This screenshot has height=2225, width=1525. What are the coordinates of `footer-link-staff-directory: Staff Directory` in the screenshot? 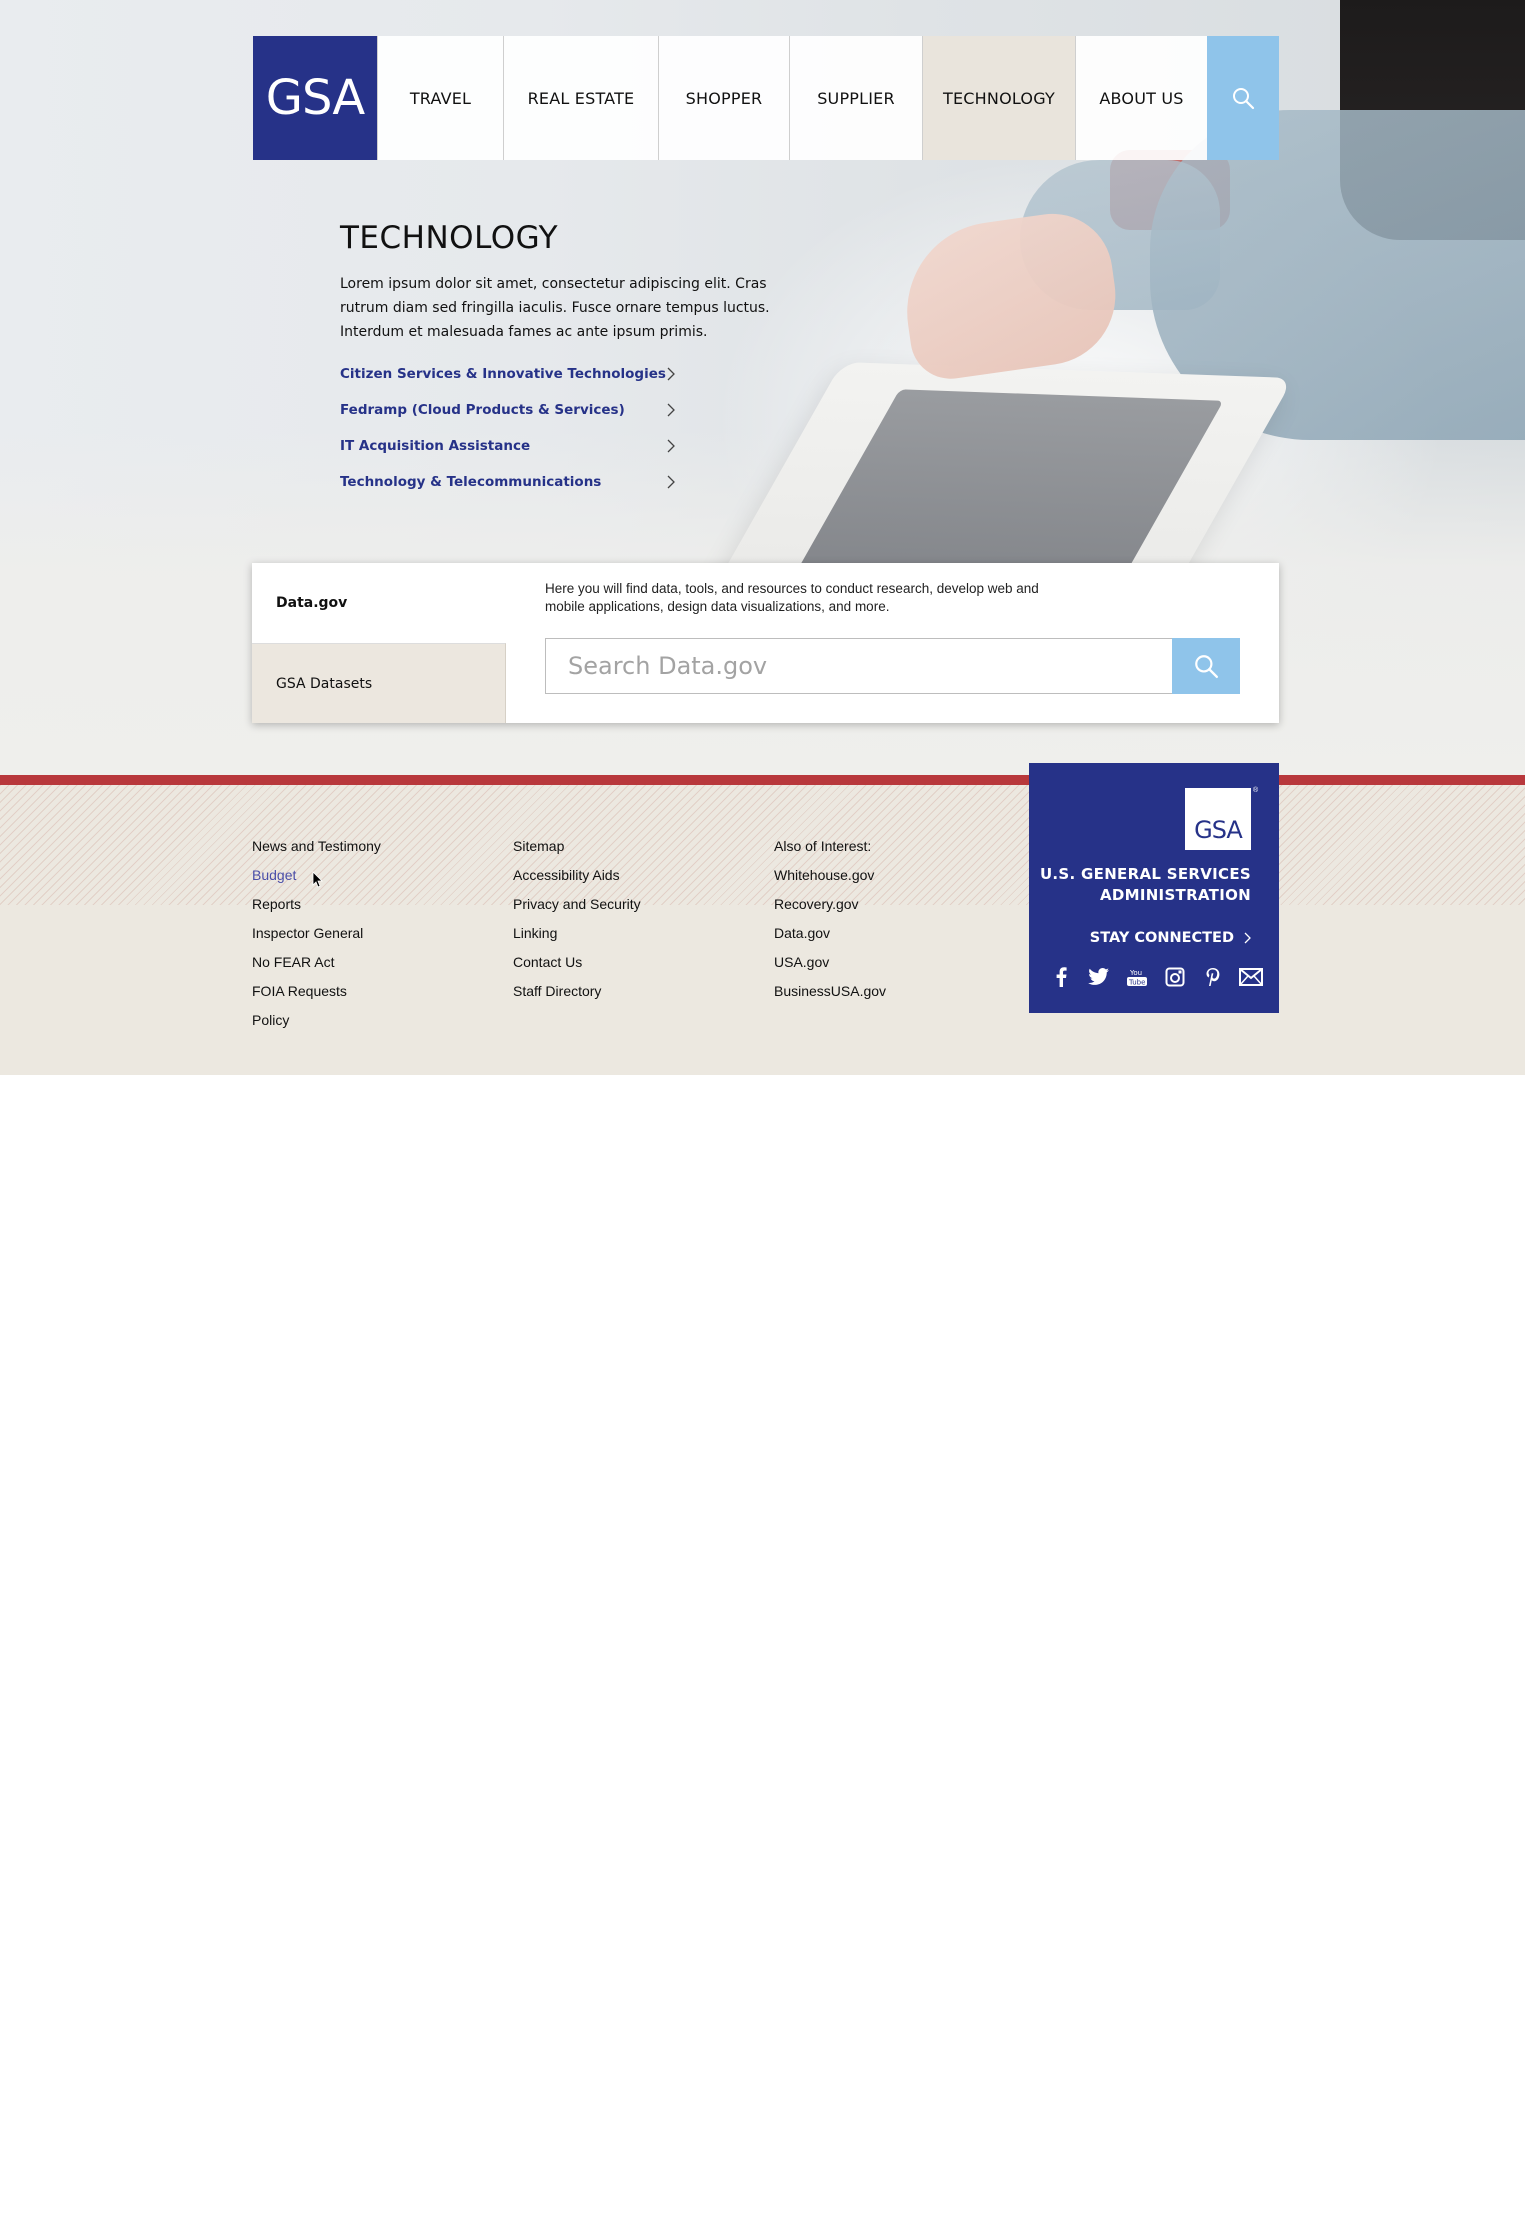 It's located at (577, 995).